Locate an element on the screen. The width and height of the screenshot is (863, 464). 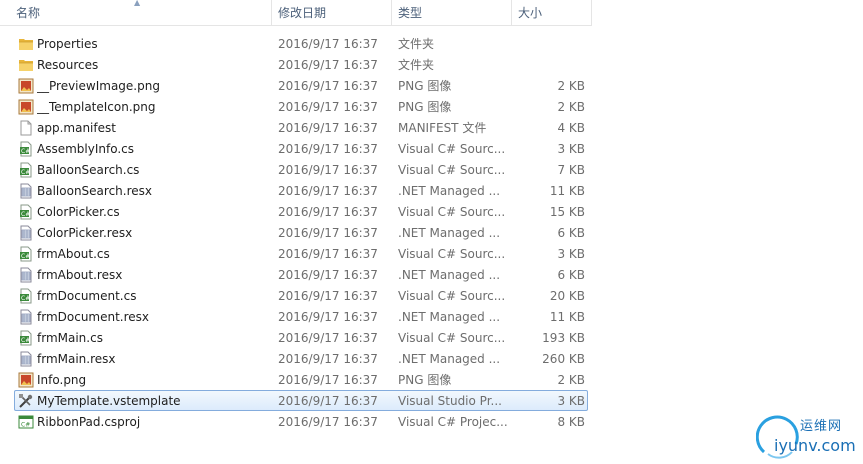
file-name: Info.png is located at coordinates (62, 380).